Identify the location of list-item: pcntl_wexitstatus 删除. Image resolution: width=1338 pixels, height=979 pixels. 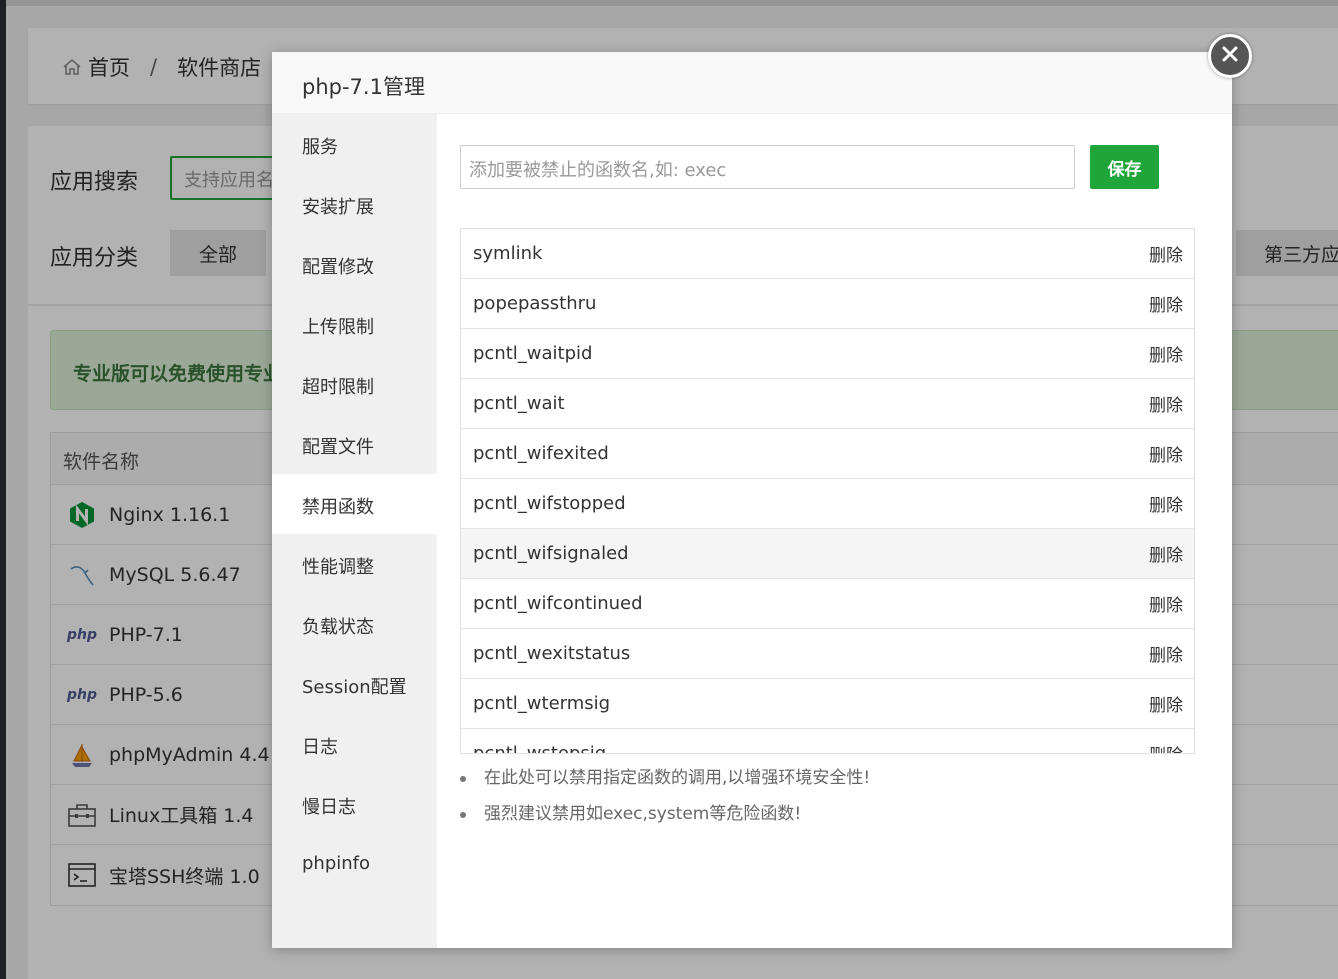
(827, 654).